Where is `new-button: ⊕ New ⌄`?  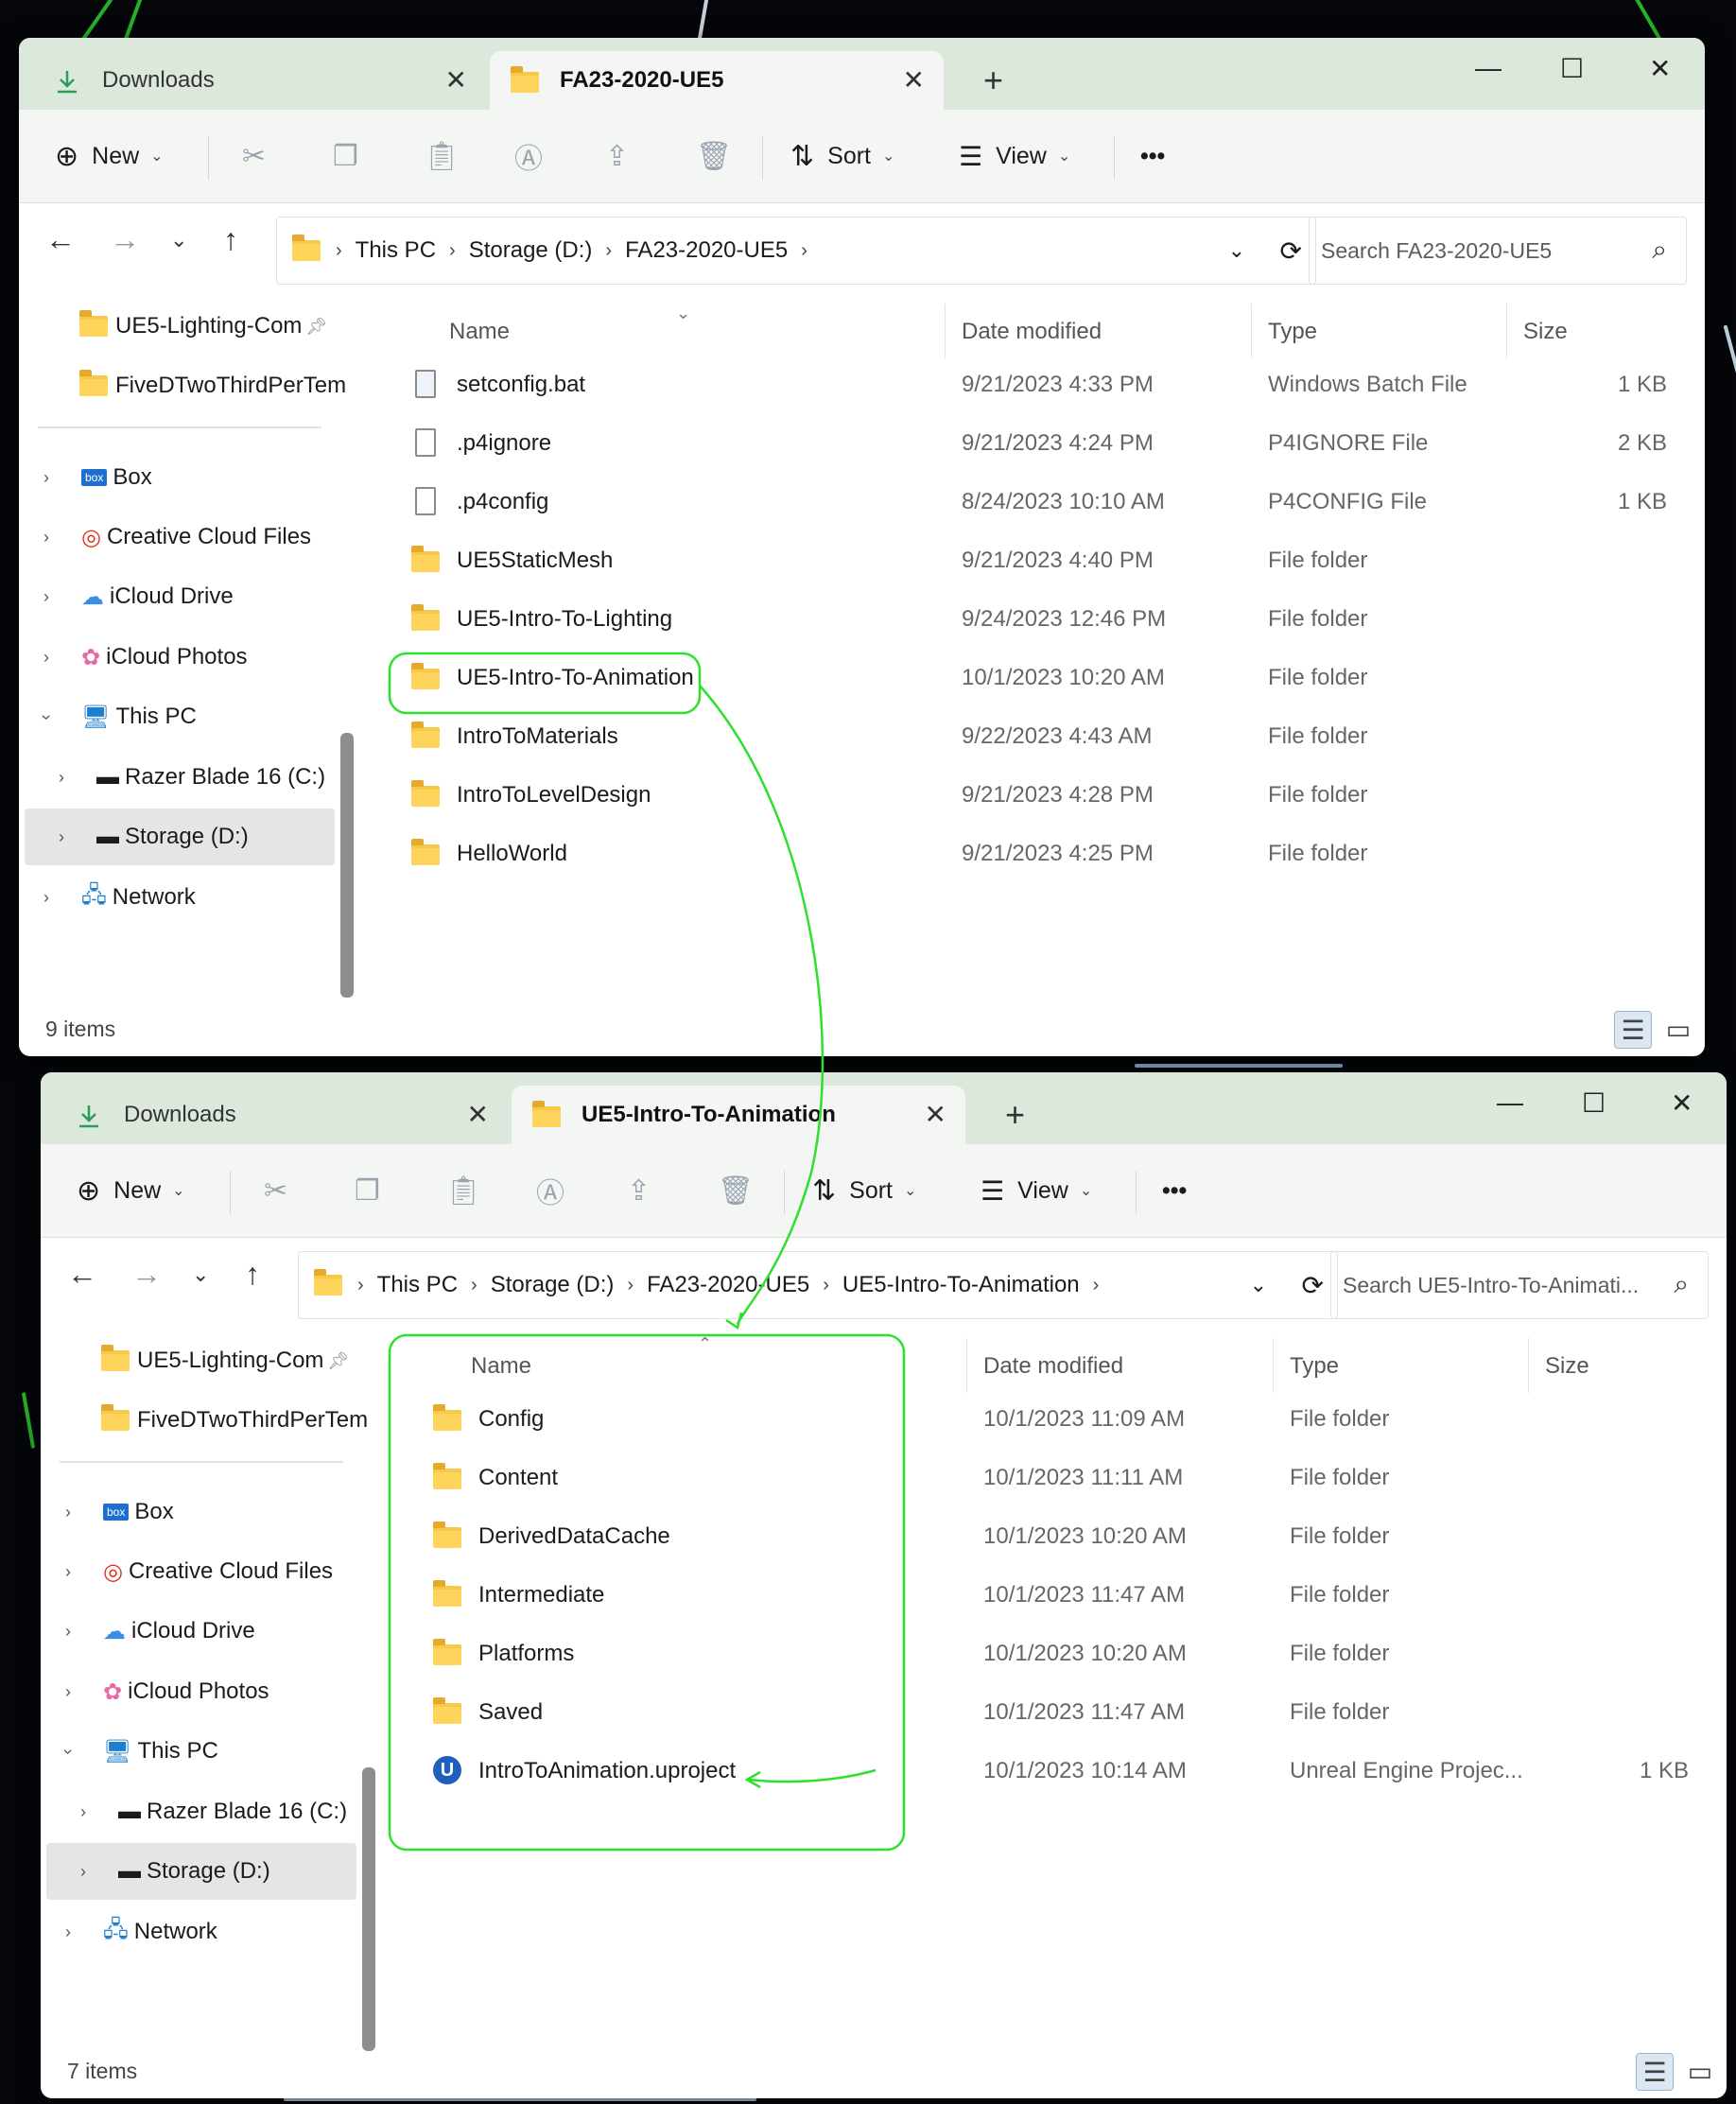
new-button: ⊕ New ⌄ is located at coordinates (109, 156).